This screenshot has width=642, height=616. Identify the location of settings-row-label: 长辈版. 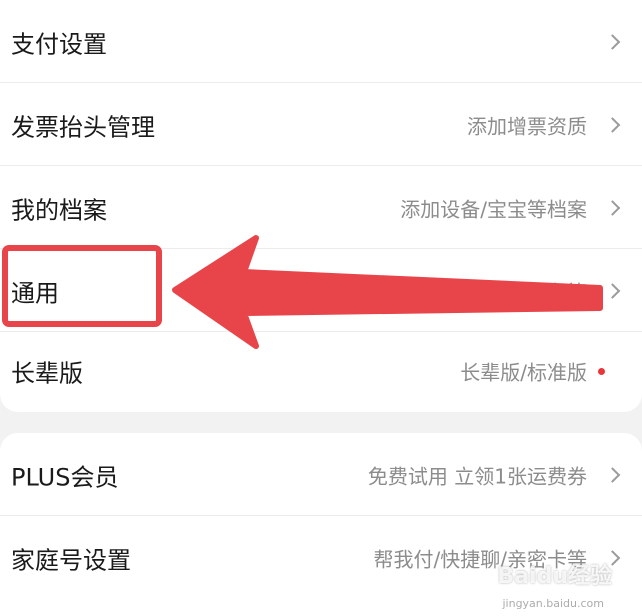
(47, 373).